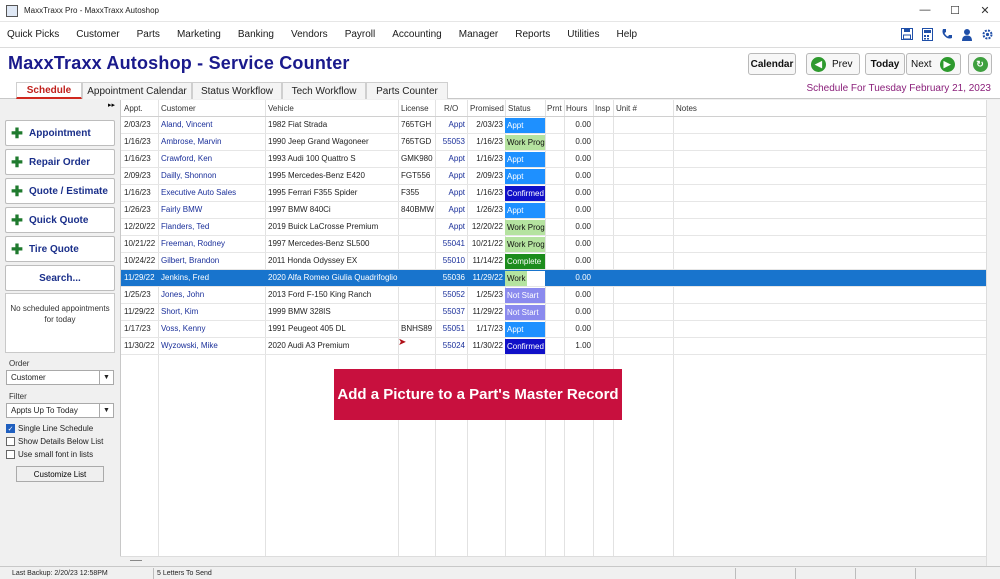 The image size is (1000, 579). I want to click on column-header-hours: Hours, so click(576, 108).